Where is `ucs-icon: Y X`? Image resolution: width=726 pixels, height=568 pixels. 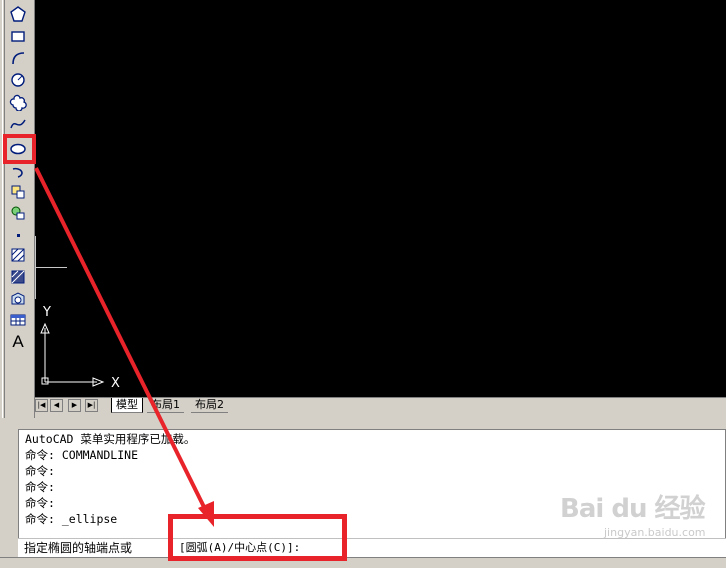
ucs-icon: Y X is located at coordinates (80, 348).